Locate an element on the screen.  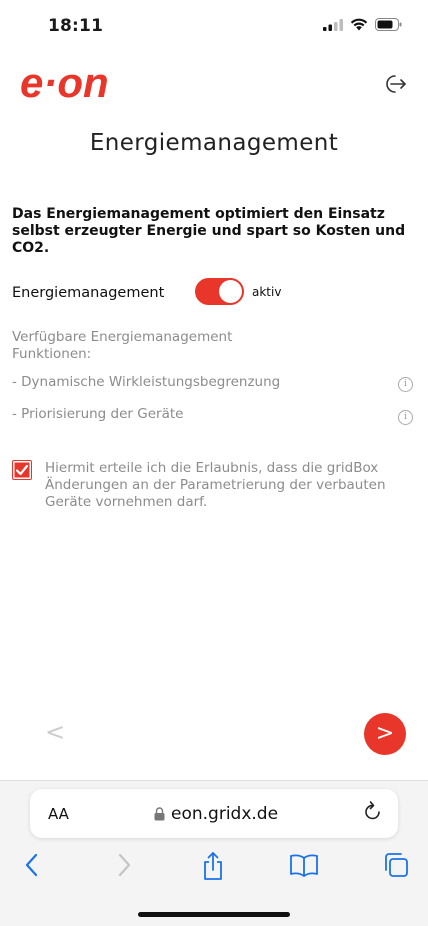
wifi-icon is located at coordinates (359, 24).